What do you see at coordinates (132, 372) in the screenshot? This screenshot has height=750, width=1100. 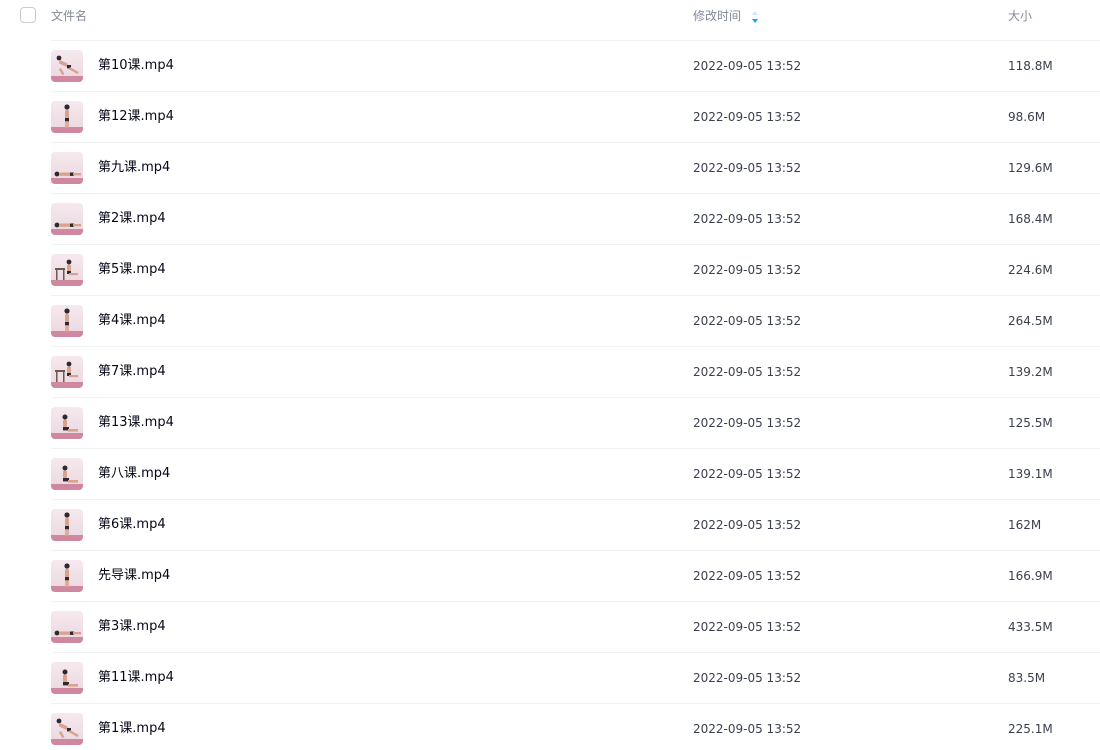 I see `file-name: 第7课.mp4` at bounding box center [132, 372].